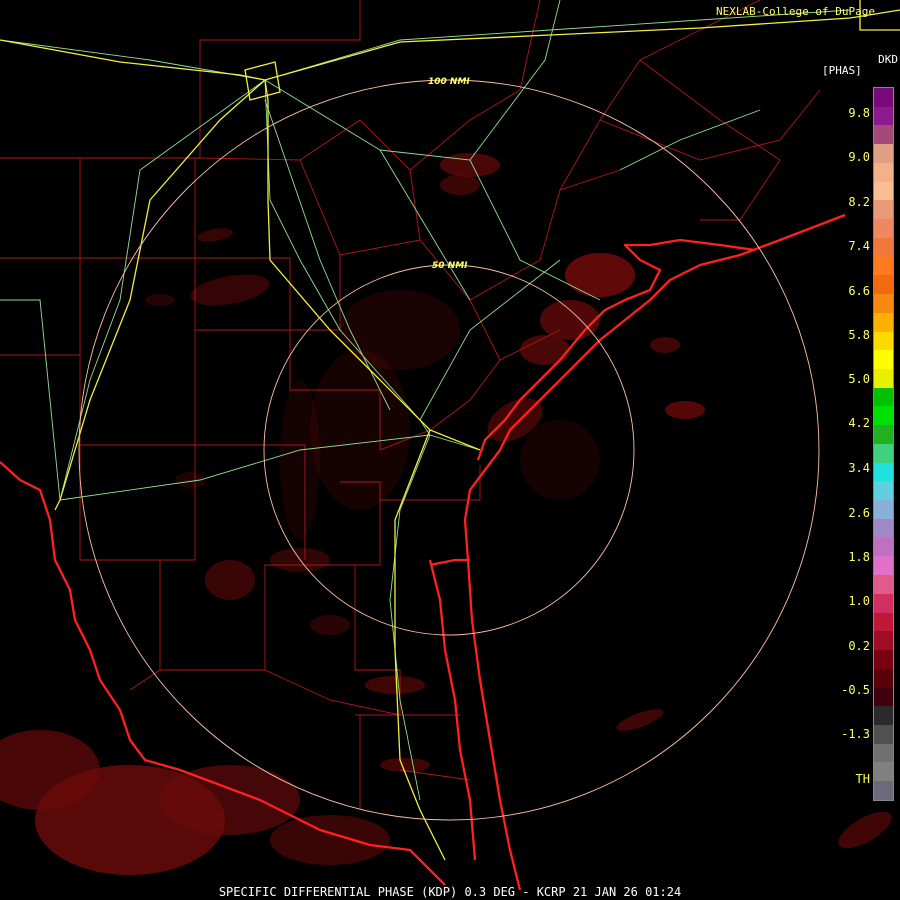 The image size is (900, 900). I want to click on scale-label: 4.2, so click(859, 423).